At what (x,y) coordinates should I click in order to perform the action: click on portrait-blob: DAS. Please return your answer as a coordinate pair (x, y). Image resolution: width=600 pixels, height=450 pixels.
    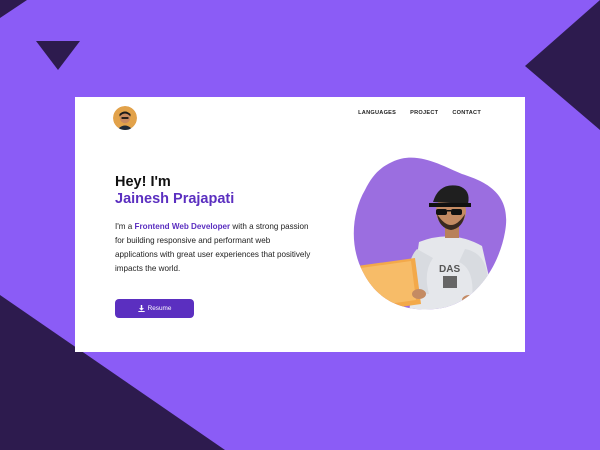
    Looking at the image, I should click on (429, 233).